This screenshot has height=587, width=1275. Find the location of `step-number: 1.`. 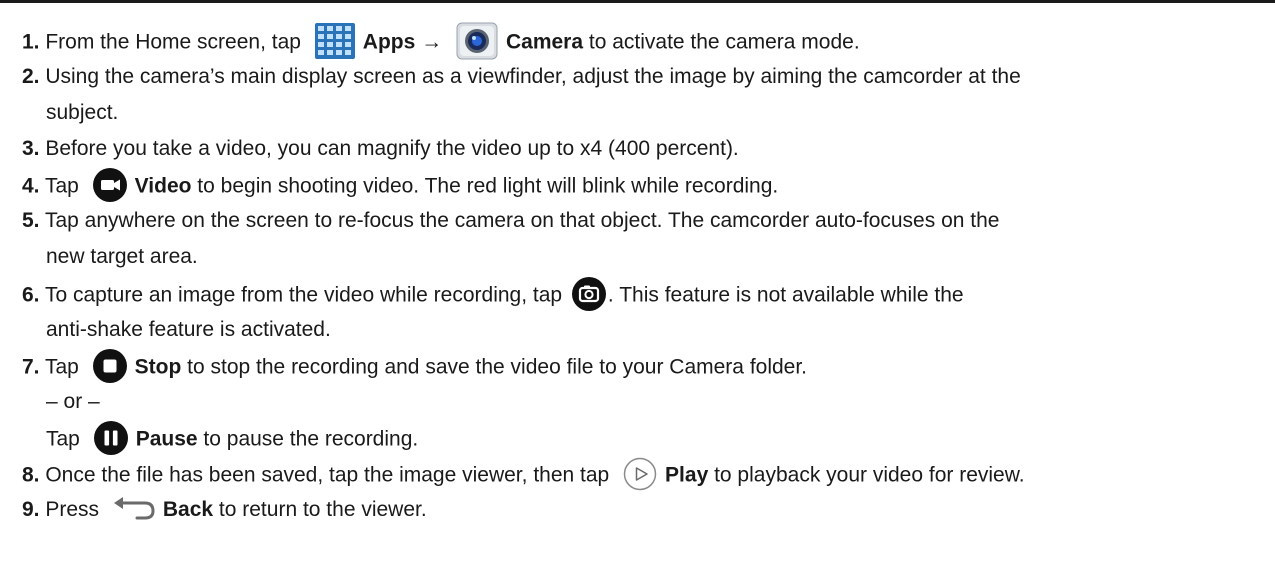

step-number: 1. is located at coordinates (31, 42).